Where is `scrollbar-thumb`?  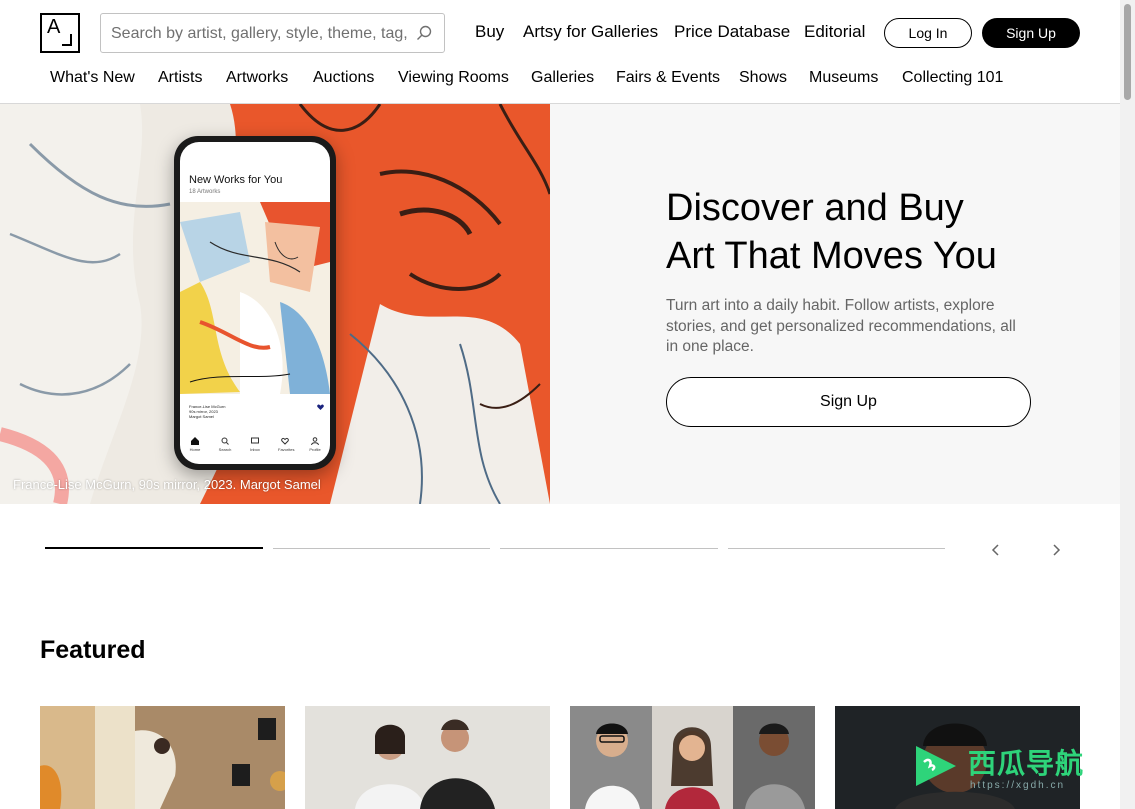 scrollbar-thumb is located at coordinates (1127, 52).